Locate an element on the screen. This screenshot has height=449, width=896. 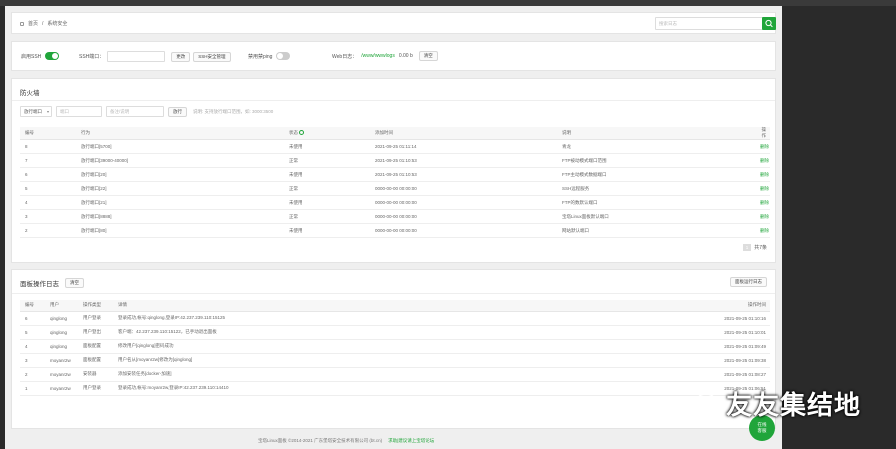
breadcrumb-home: 首页 is located at coordinates (33, 23).